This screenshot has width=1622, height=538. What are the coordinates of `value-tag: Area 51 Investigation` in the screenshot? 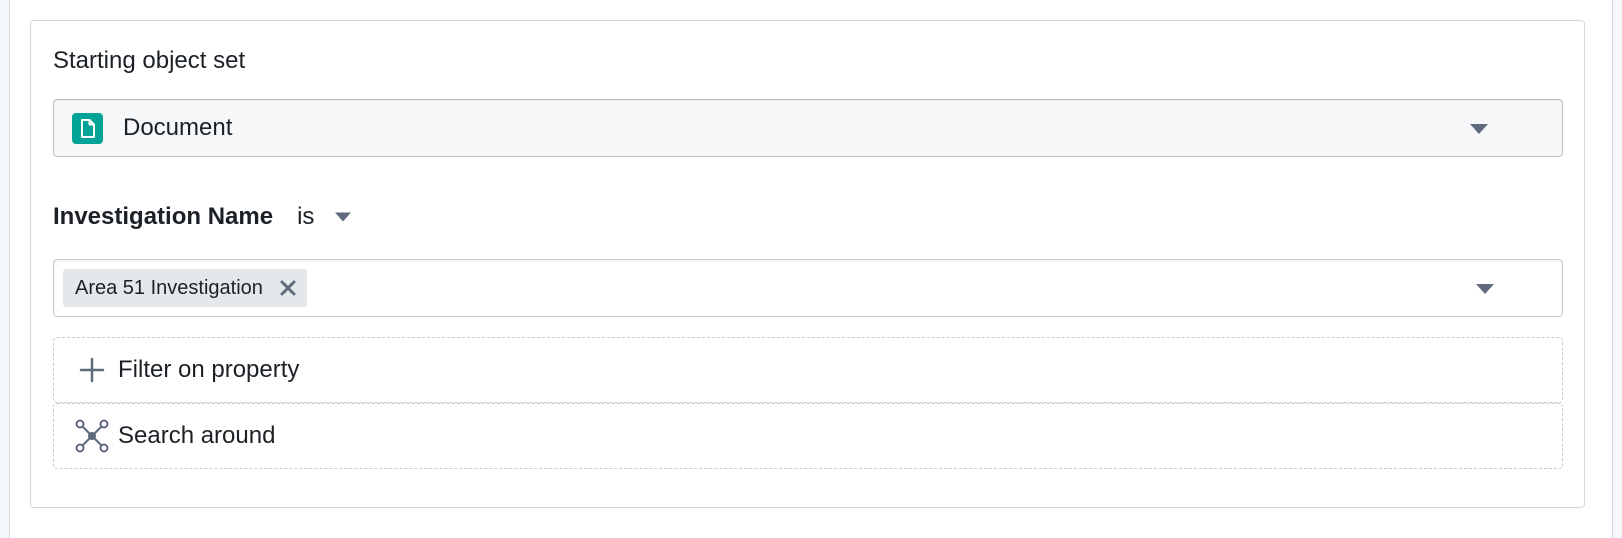 It's located at (185, 288).